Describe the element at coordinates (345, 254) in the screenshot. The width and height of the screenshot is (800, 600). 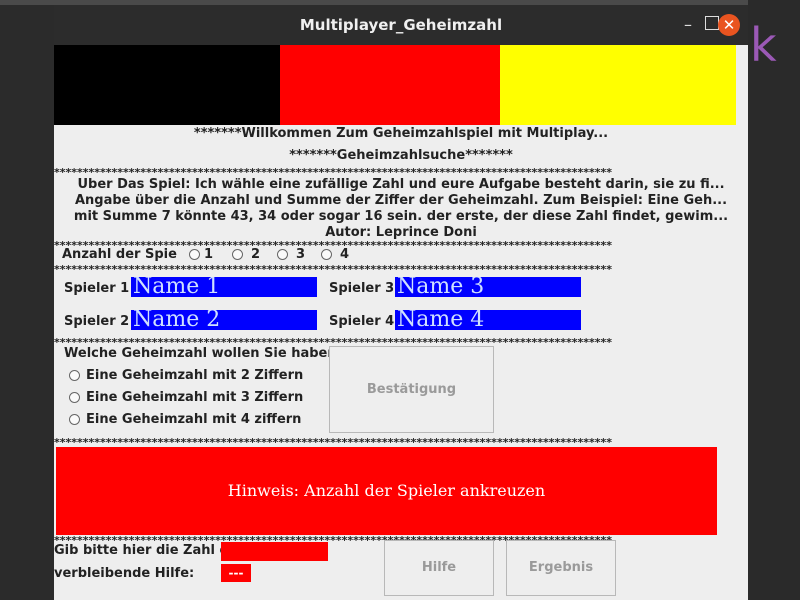
I see `player-count-option-label: 4` at that location.